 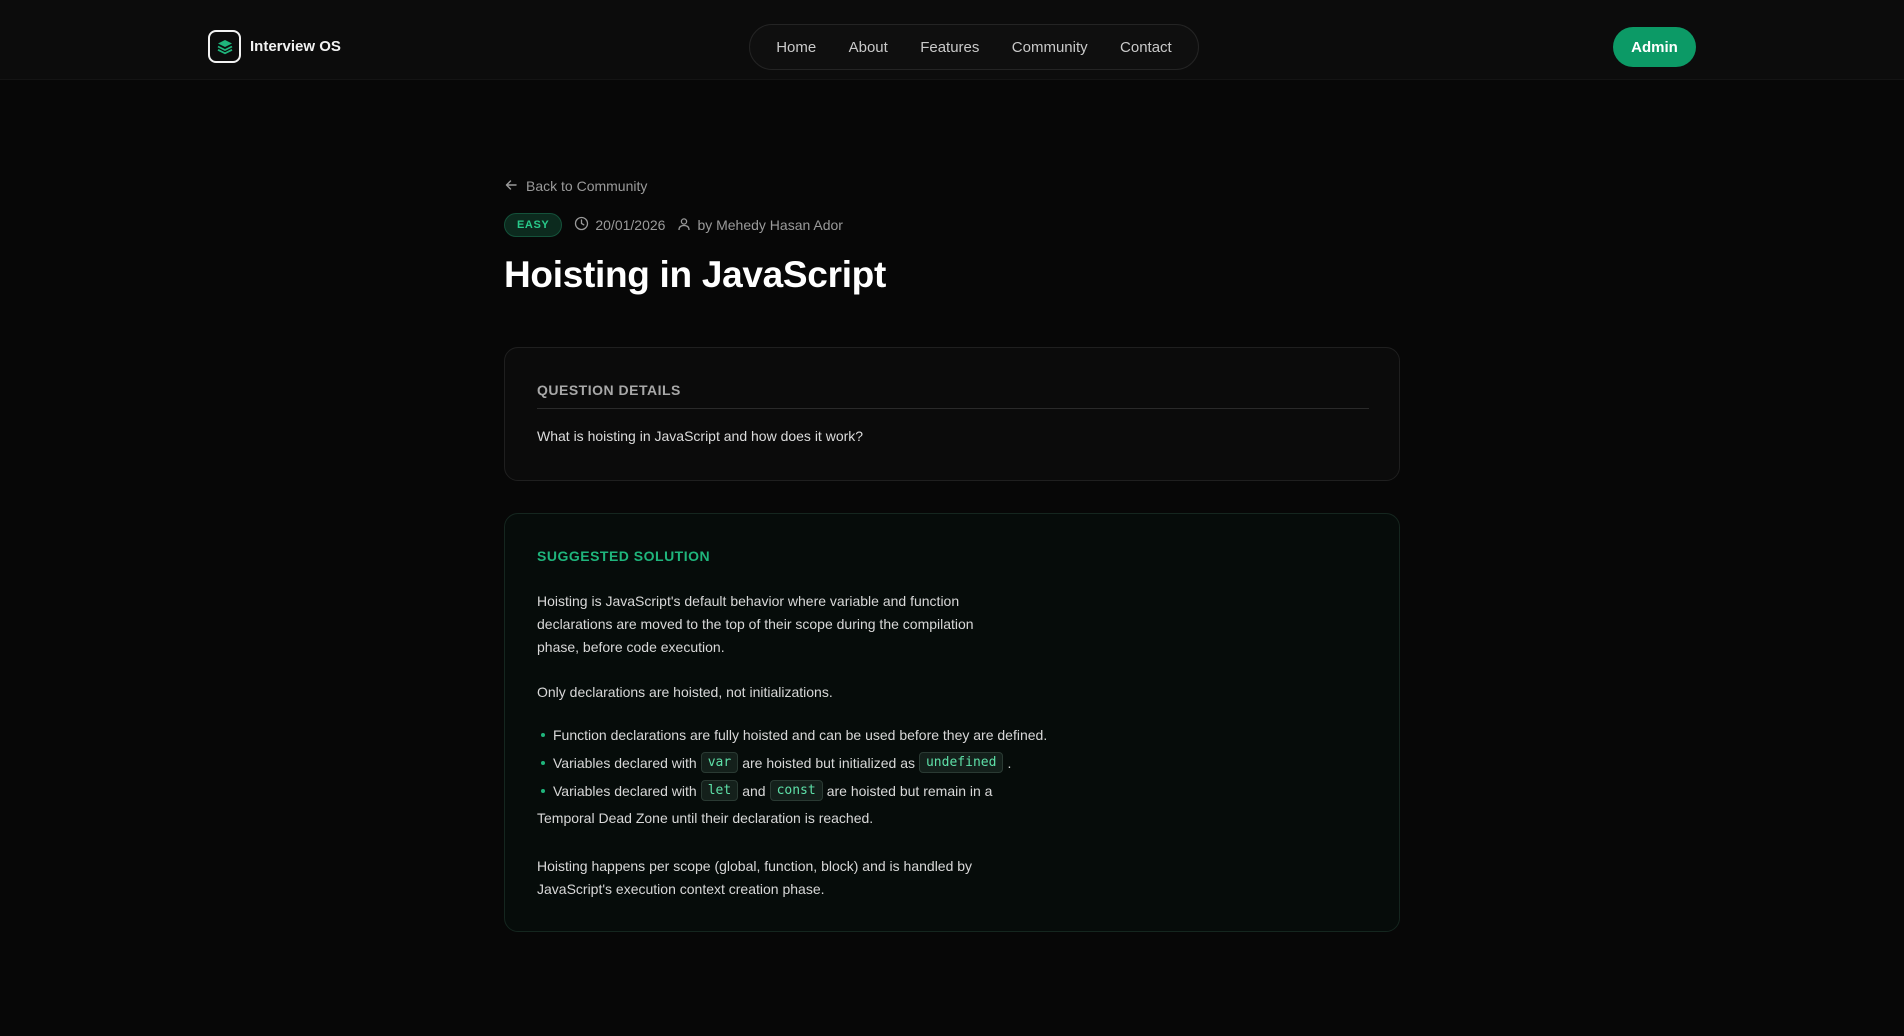 What do you see at coordinates (533, 225) in the screenshot?
I see `difficulty-badge: EASY` at bounding box center [533, 225].